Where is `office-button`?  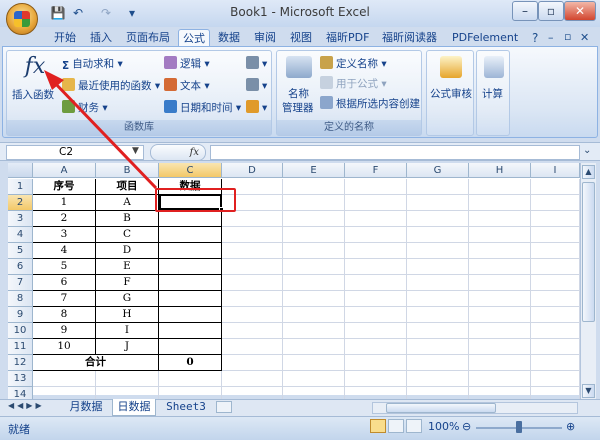
office-button is located at coordinates (22, 19).